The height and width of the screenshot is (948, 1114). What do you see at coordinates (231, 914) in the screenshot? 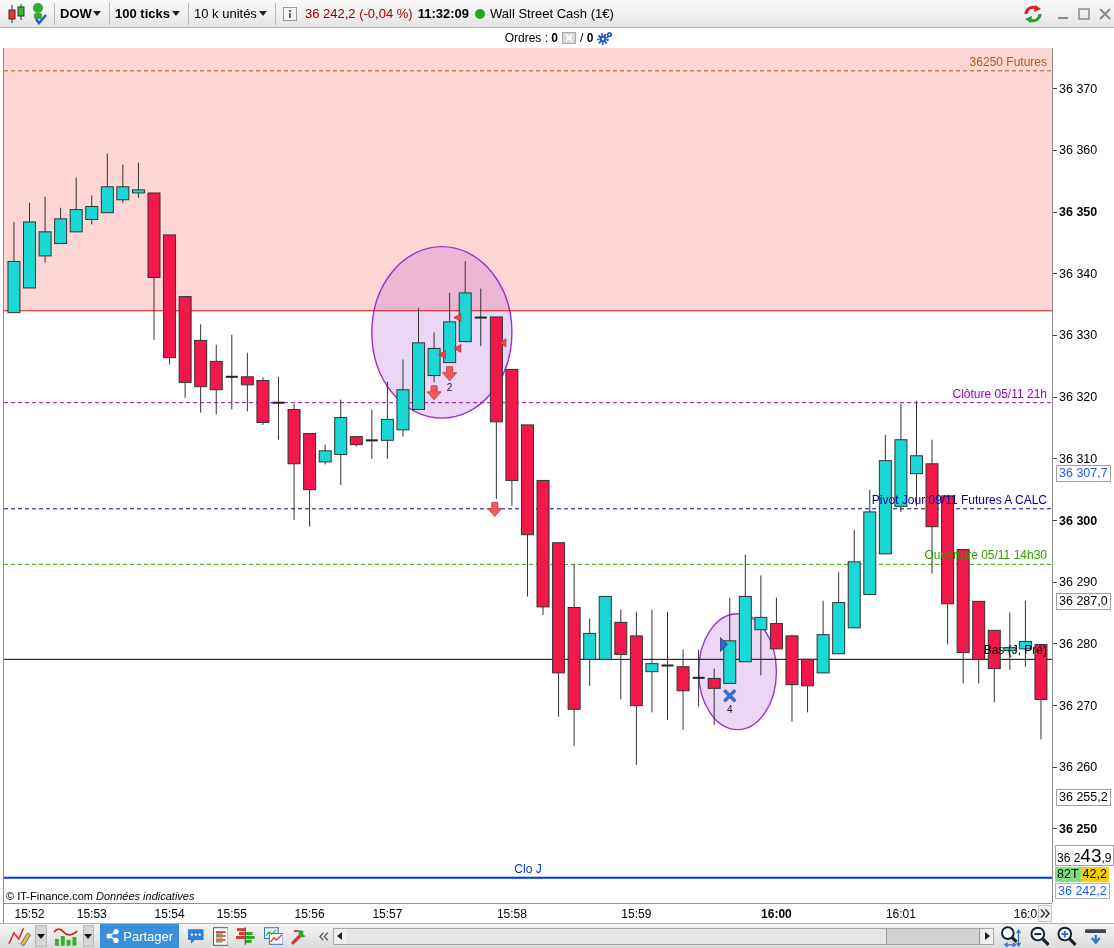
I see `axis-label: 15:55` at bounding box center [231, 914].